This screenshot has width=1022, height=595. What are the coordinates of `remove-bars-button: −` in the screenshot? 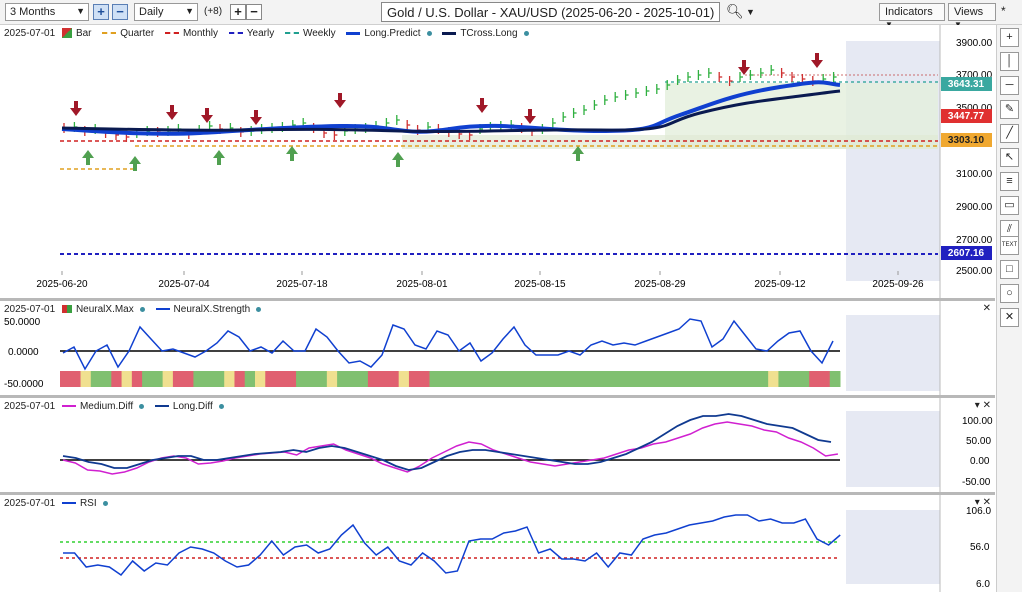 It's located at (254, 12).